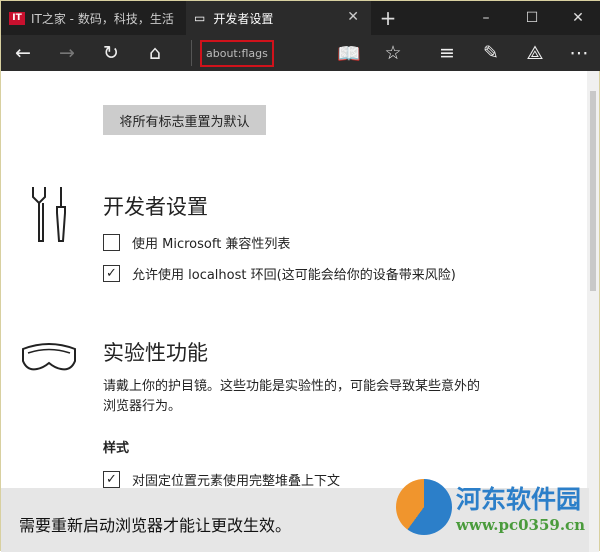  I want to click on scrollbar, so click(593, 311).